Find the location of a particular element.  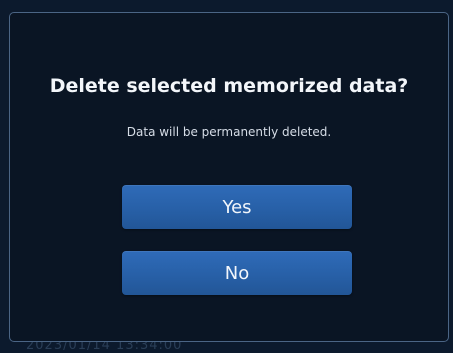

no-button: No is located at coordinates (237, 273).